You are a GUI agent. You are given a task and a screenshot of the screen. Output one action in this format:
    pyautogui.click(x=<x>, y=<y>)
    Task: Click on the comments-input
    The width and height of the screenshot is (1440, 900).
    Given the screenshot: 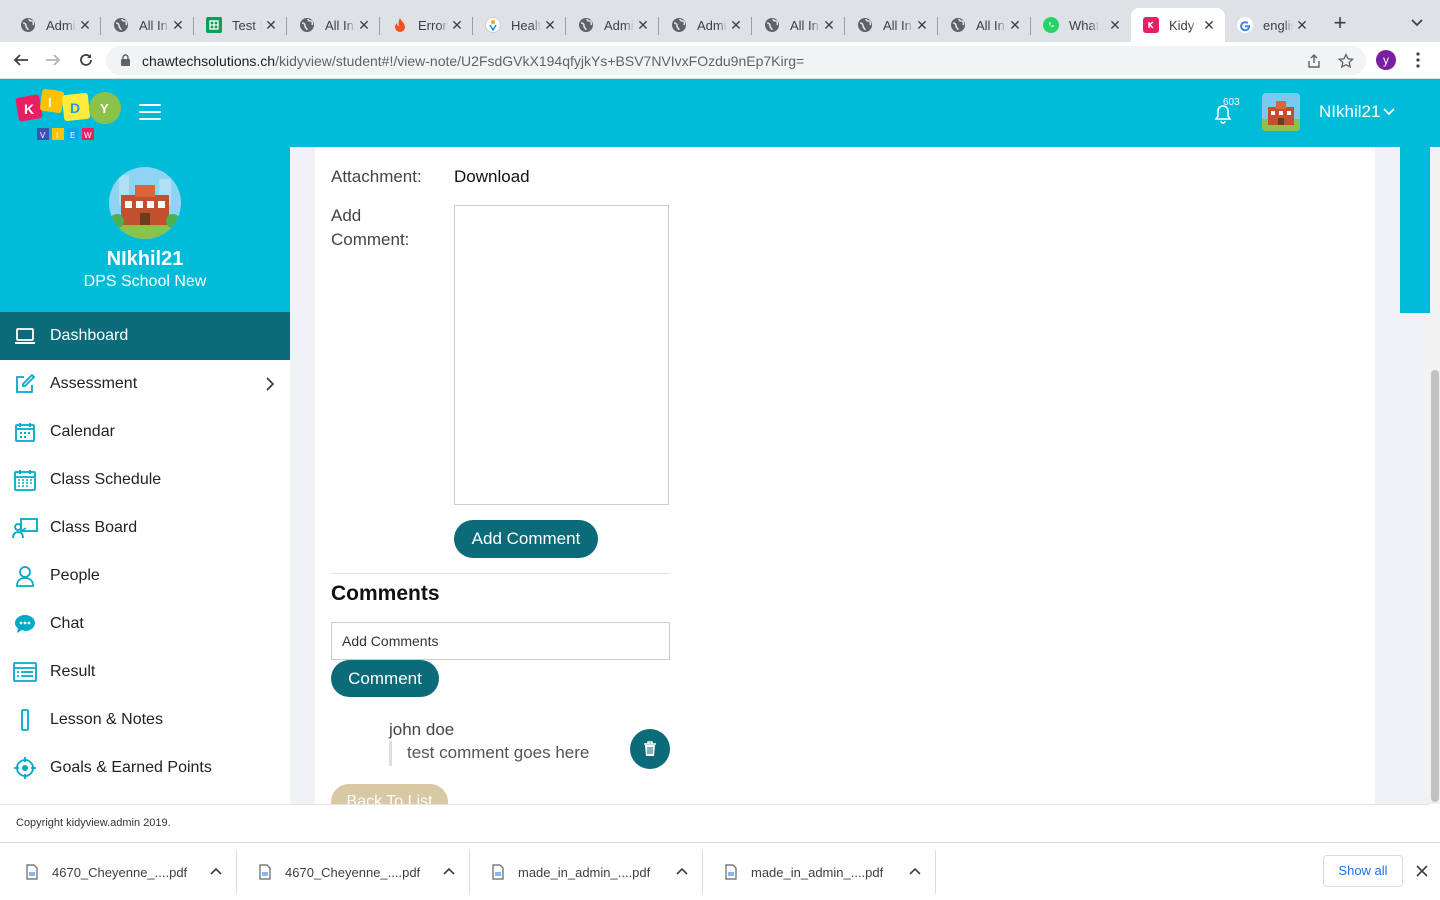 What is the action you would take?
    pyautogui.click(x=500, y=641)
    